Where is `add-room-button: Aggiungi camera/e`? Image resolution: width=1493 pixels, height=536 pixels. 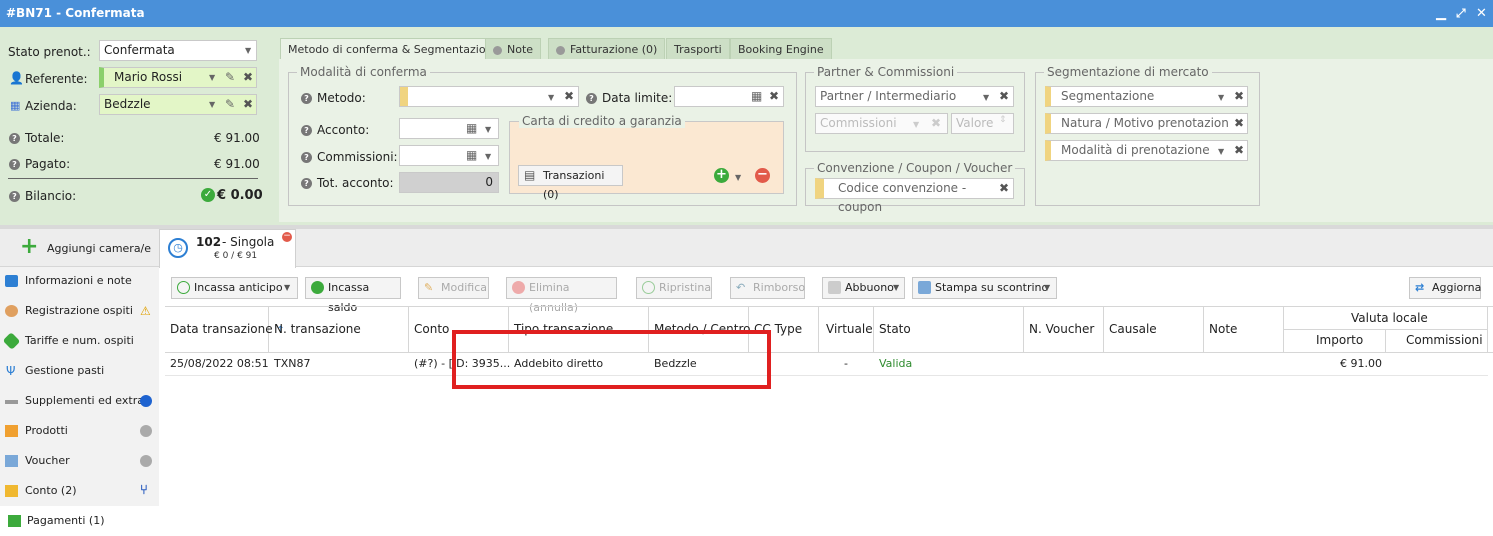 add-room-button: Aggiungi camera/e is located at coordinates (99, 248).